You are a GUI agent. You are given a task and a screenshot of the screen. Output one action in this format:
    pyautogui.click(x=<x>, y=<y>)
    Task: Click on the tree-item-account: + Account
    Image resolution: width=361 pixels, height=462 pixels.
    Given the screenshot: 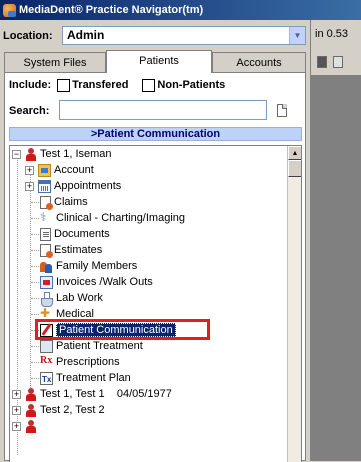 What is the action you would take?
    pyautogui.click(x=59, y=170)
    